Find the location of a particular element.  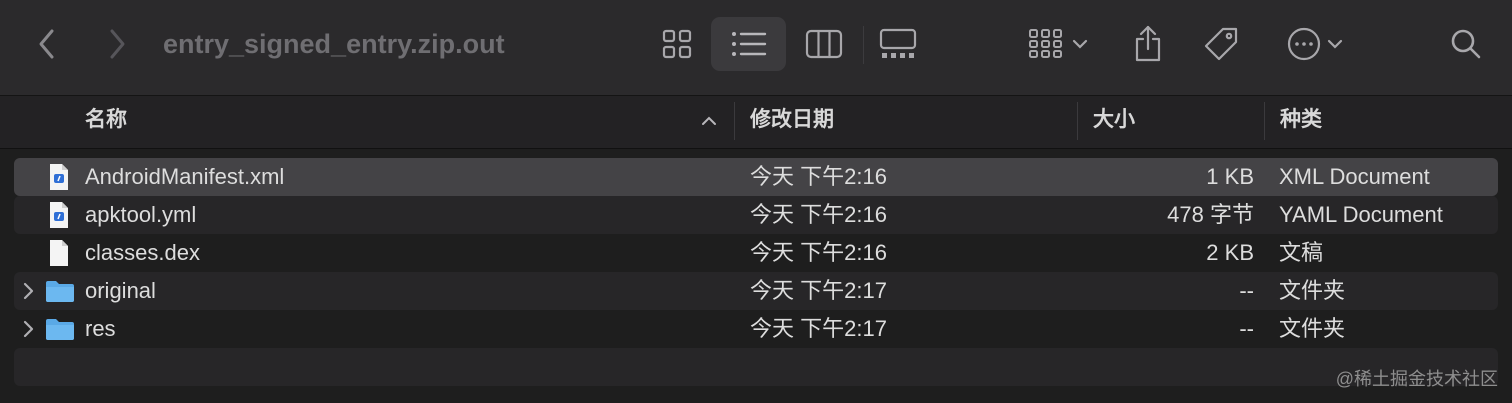

share-icon is located at coordinates (1148, 43).